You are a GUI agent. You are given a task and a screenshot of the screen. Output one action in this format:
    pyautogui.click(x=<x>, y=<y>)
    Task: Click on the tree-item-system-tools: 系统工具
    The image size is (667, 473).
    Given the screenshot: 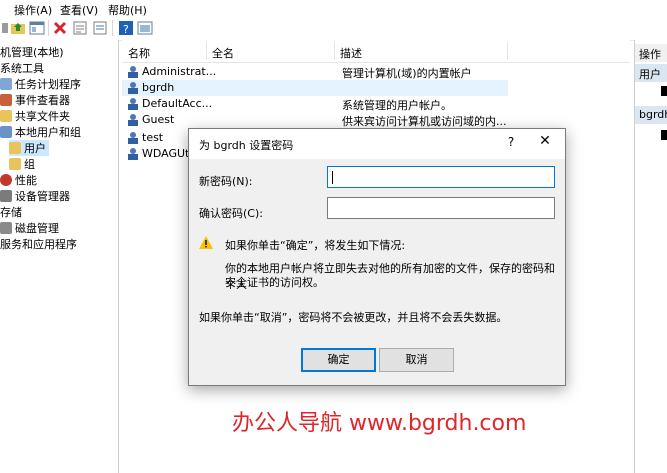 What is the action you would take?
    pyautogui.click(x=22, y=68)
    